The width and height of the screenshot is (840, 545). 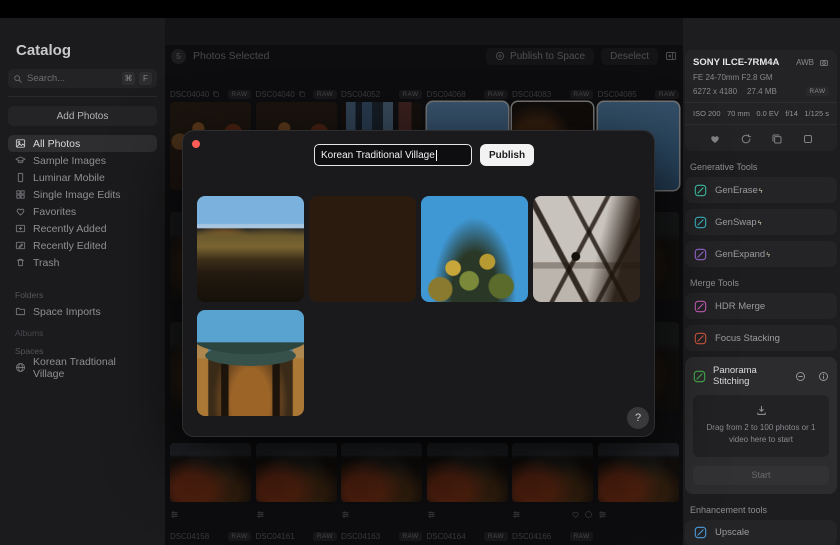 I want to click on resolution: 6272 x 4180, so click(x=715, y=91).